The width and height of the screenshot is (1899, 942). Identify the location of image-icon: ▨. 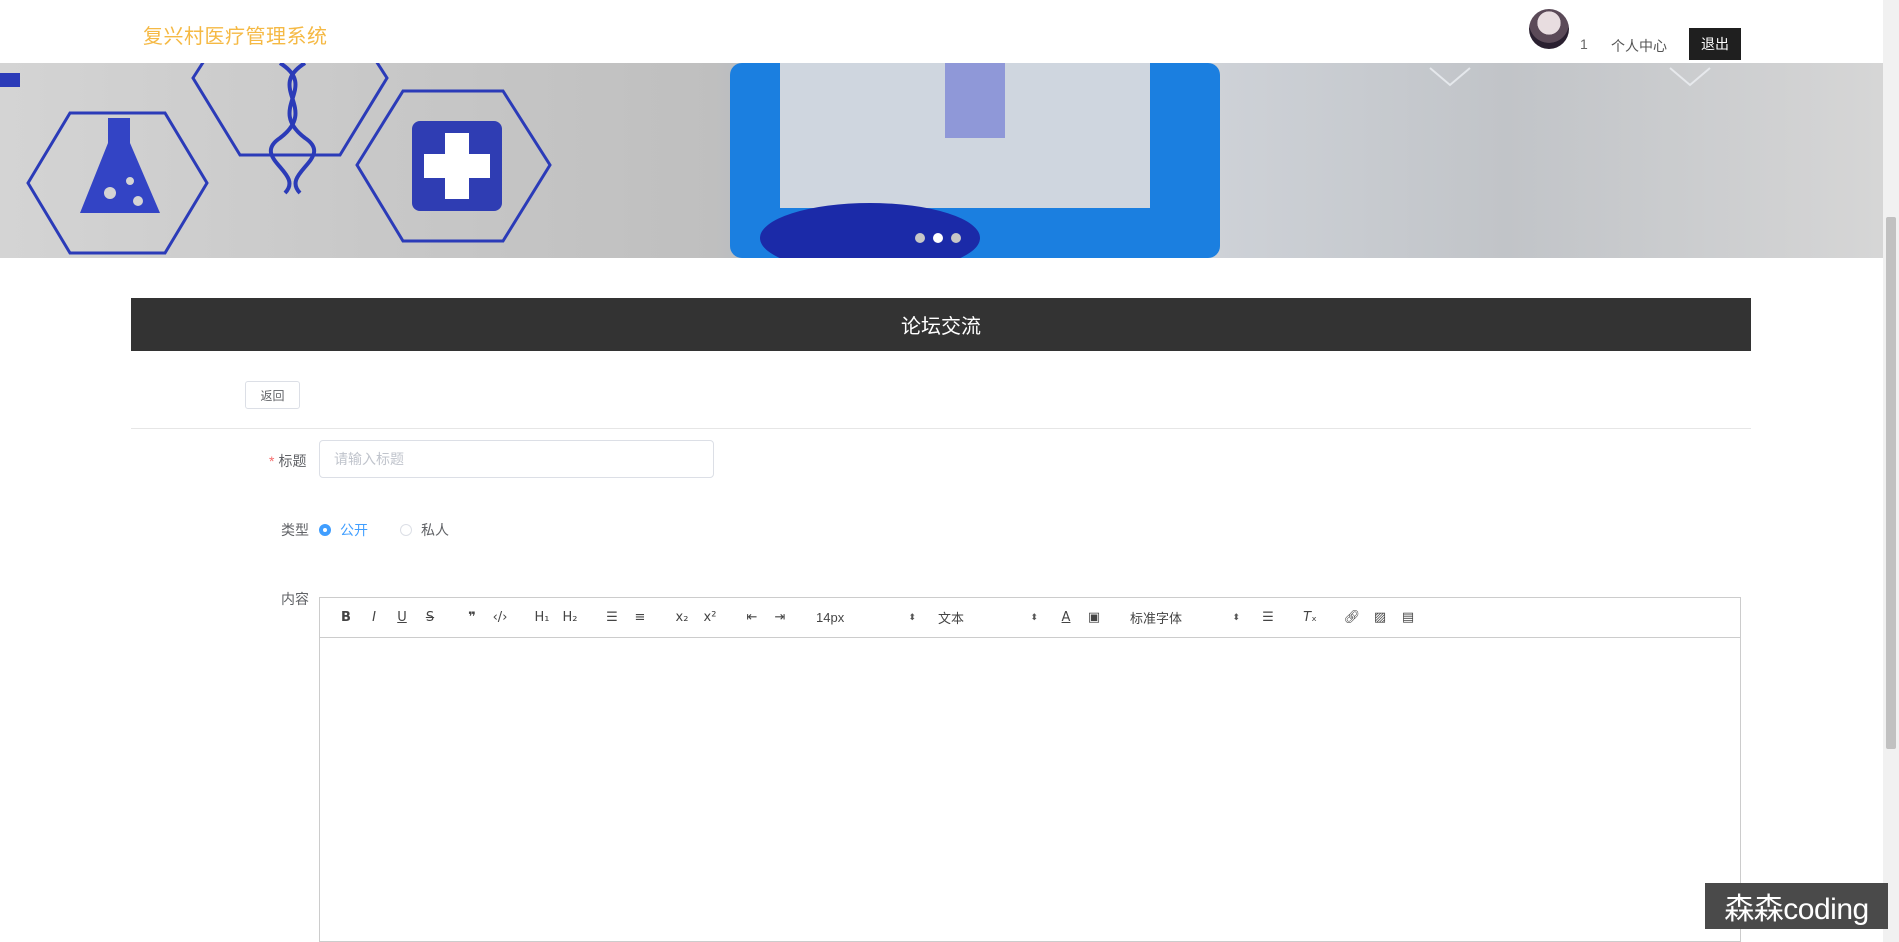
(1380, 618).